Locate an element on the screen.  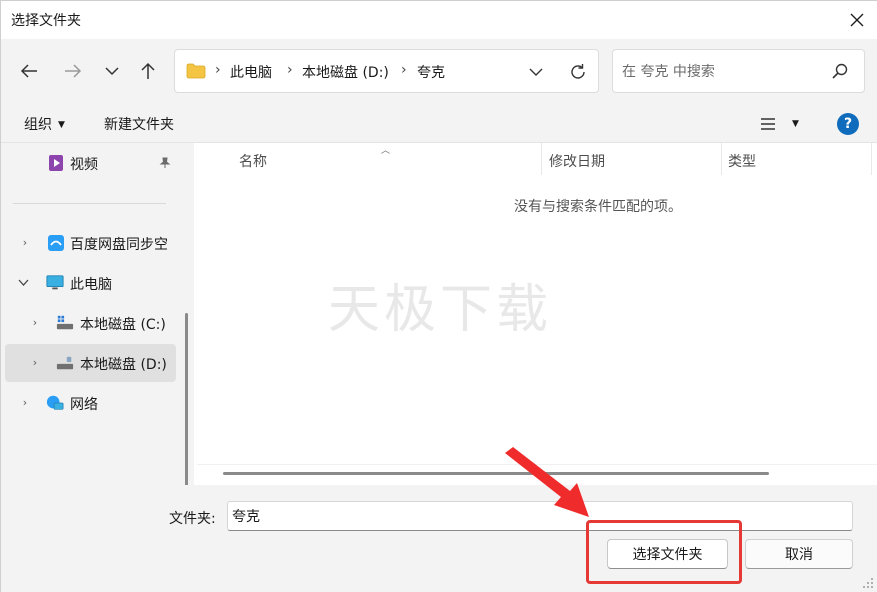
drive-d-icon is located at coordinates (65, 363).